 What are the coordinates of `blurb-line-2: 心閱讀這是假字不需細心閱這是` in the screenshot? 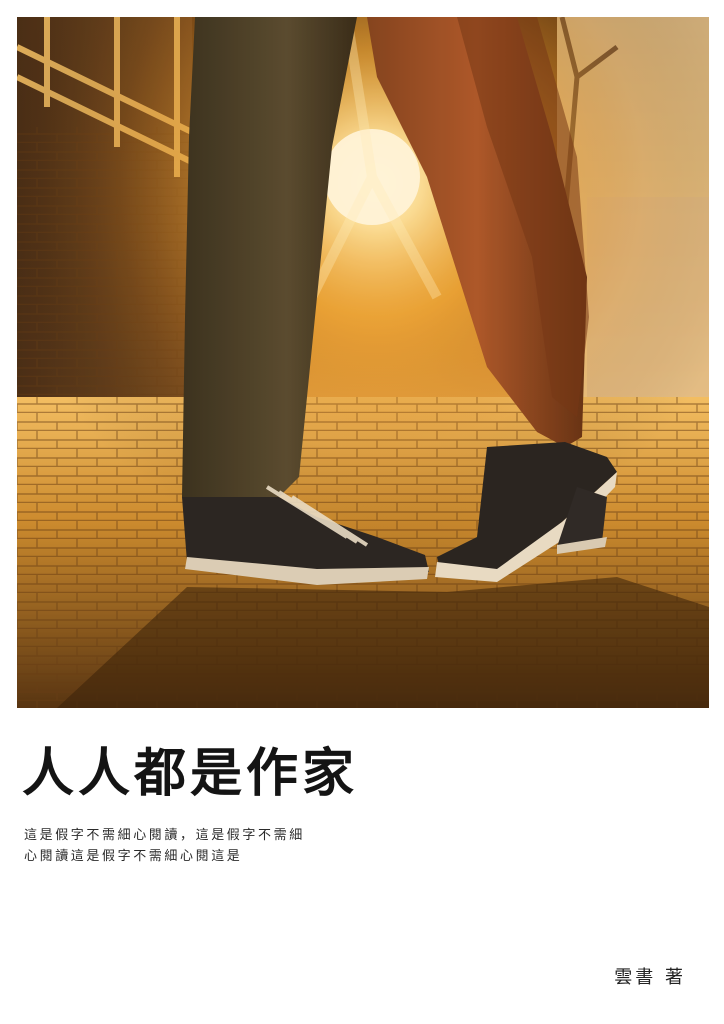 It's located at (133, 856).